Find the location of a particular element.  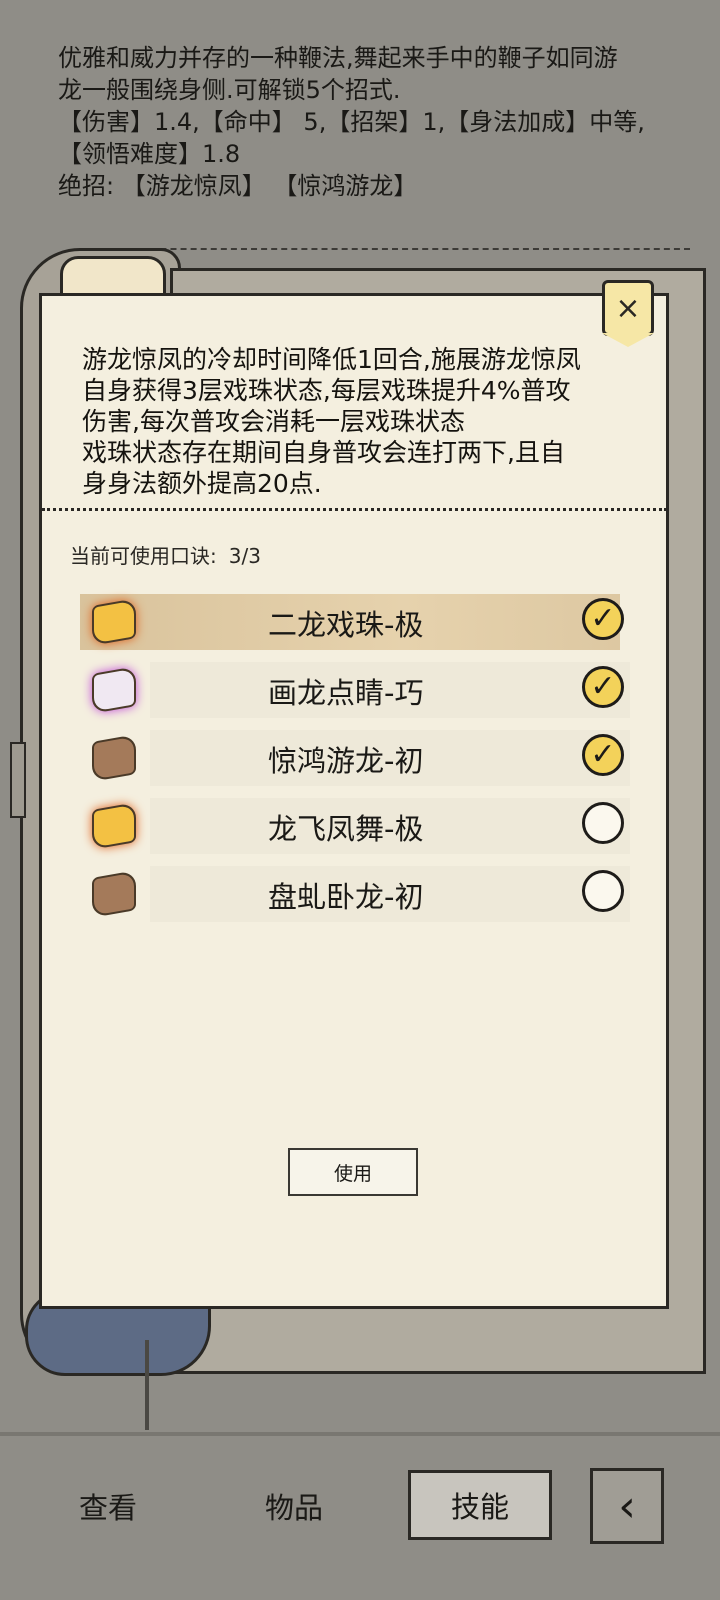

description-line: 龙一般围绕身侧.可解锁5个招式. is located at coordinates (229, 90).